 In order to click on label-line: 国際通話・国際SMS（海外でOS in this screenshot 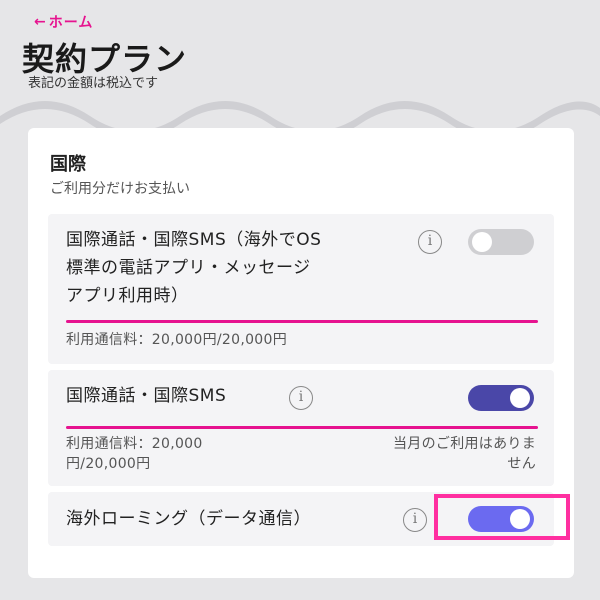, I will do `click(194, 240)`.